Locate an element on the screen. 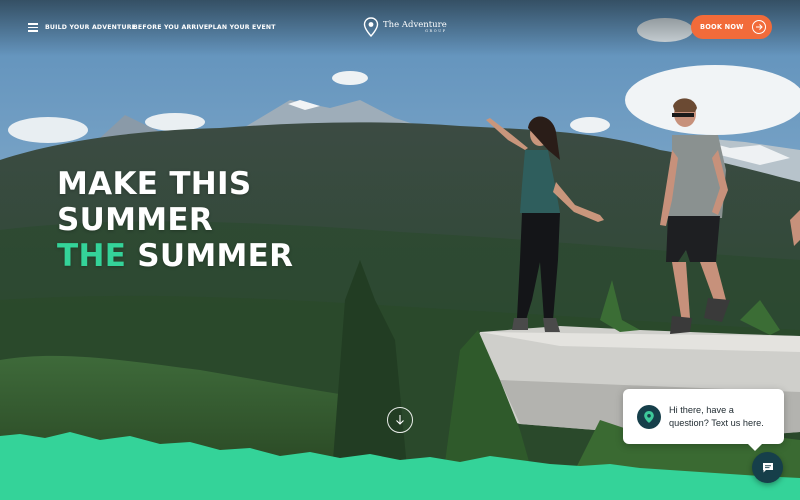  chat-icon is located at coordinates (767, 467).